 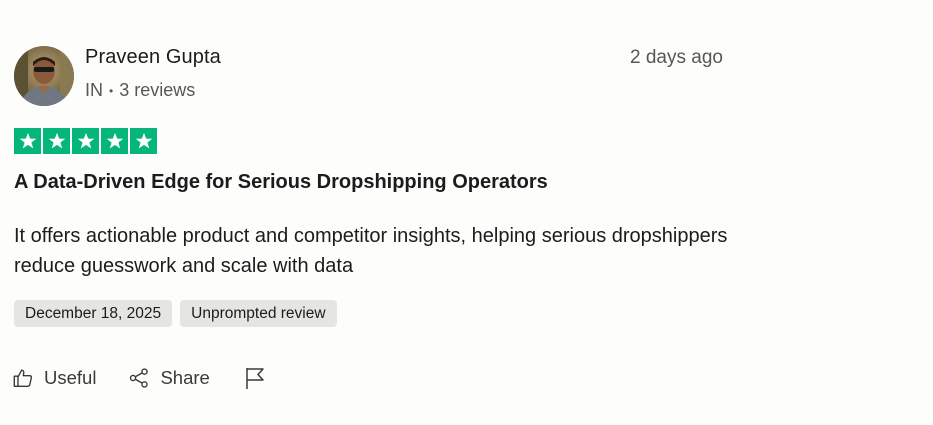 What do you see at coordinates (157, 90) in the screenshot?
I see `reviewer-review-count: 3 reviews` at bounding box center [157, 90].